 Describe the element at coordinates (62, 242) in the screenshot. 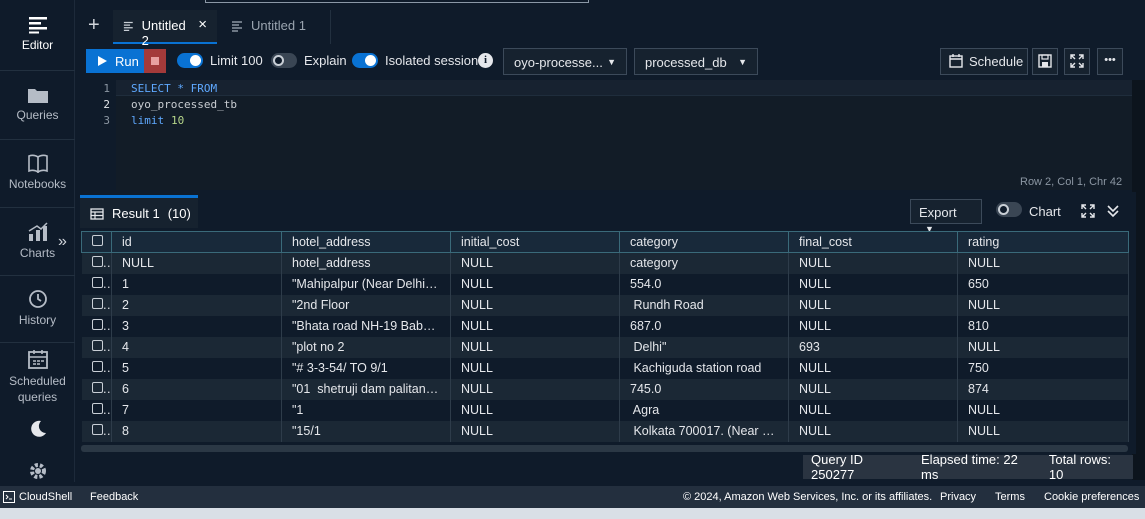

I see `expand-sidebar-icon: »` at that location.